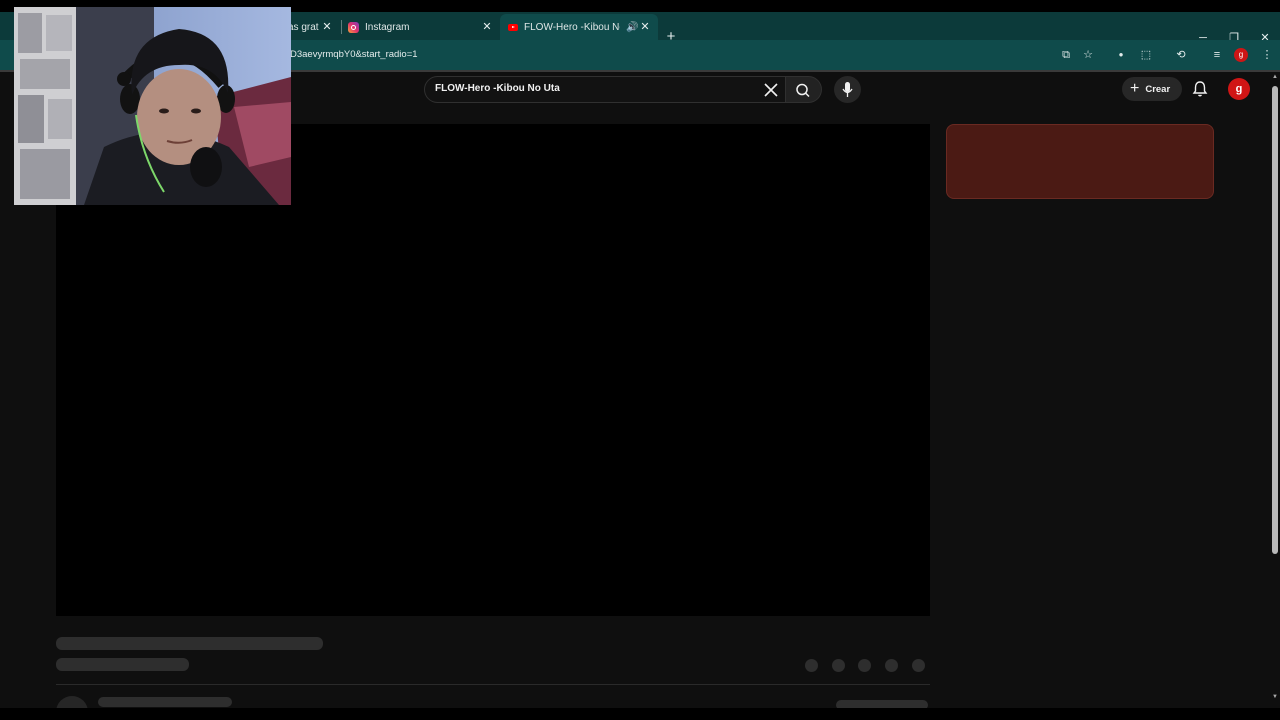 This screenshot has height=720, width=1280. I want to click on scrollbar-thumb, so click(1275, 320).